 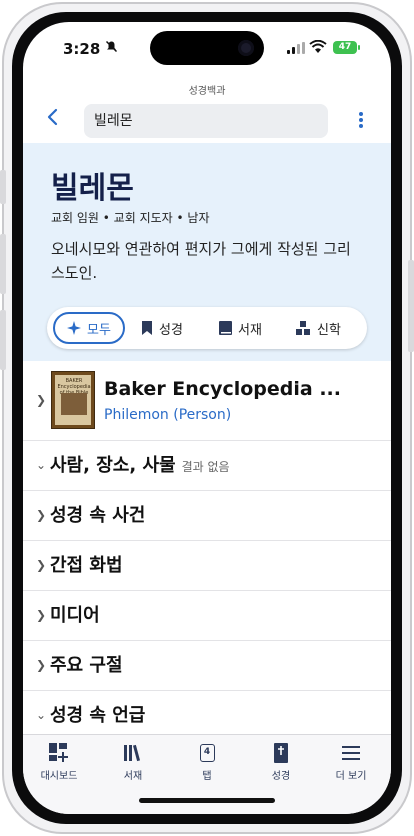 I want to click on wifi-icon, so click(x=318, y=46).